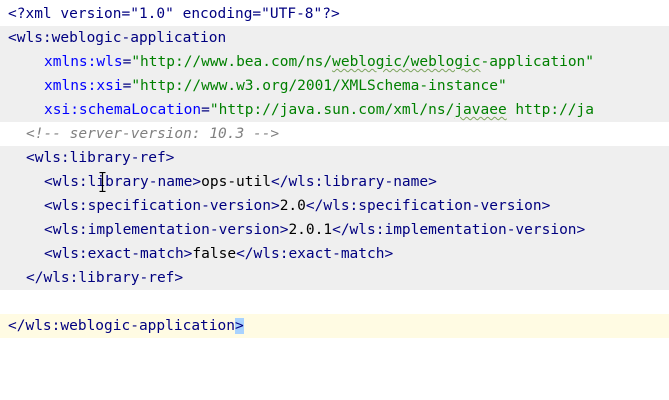  What do you see at coordinates (105, 278) in the screenshot?
I see `tag-library-ref-close: </wls:library-ref>` at bounding box center [105, 278].